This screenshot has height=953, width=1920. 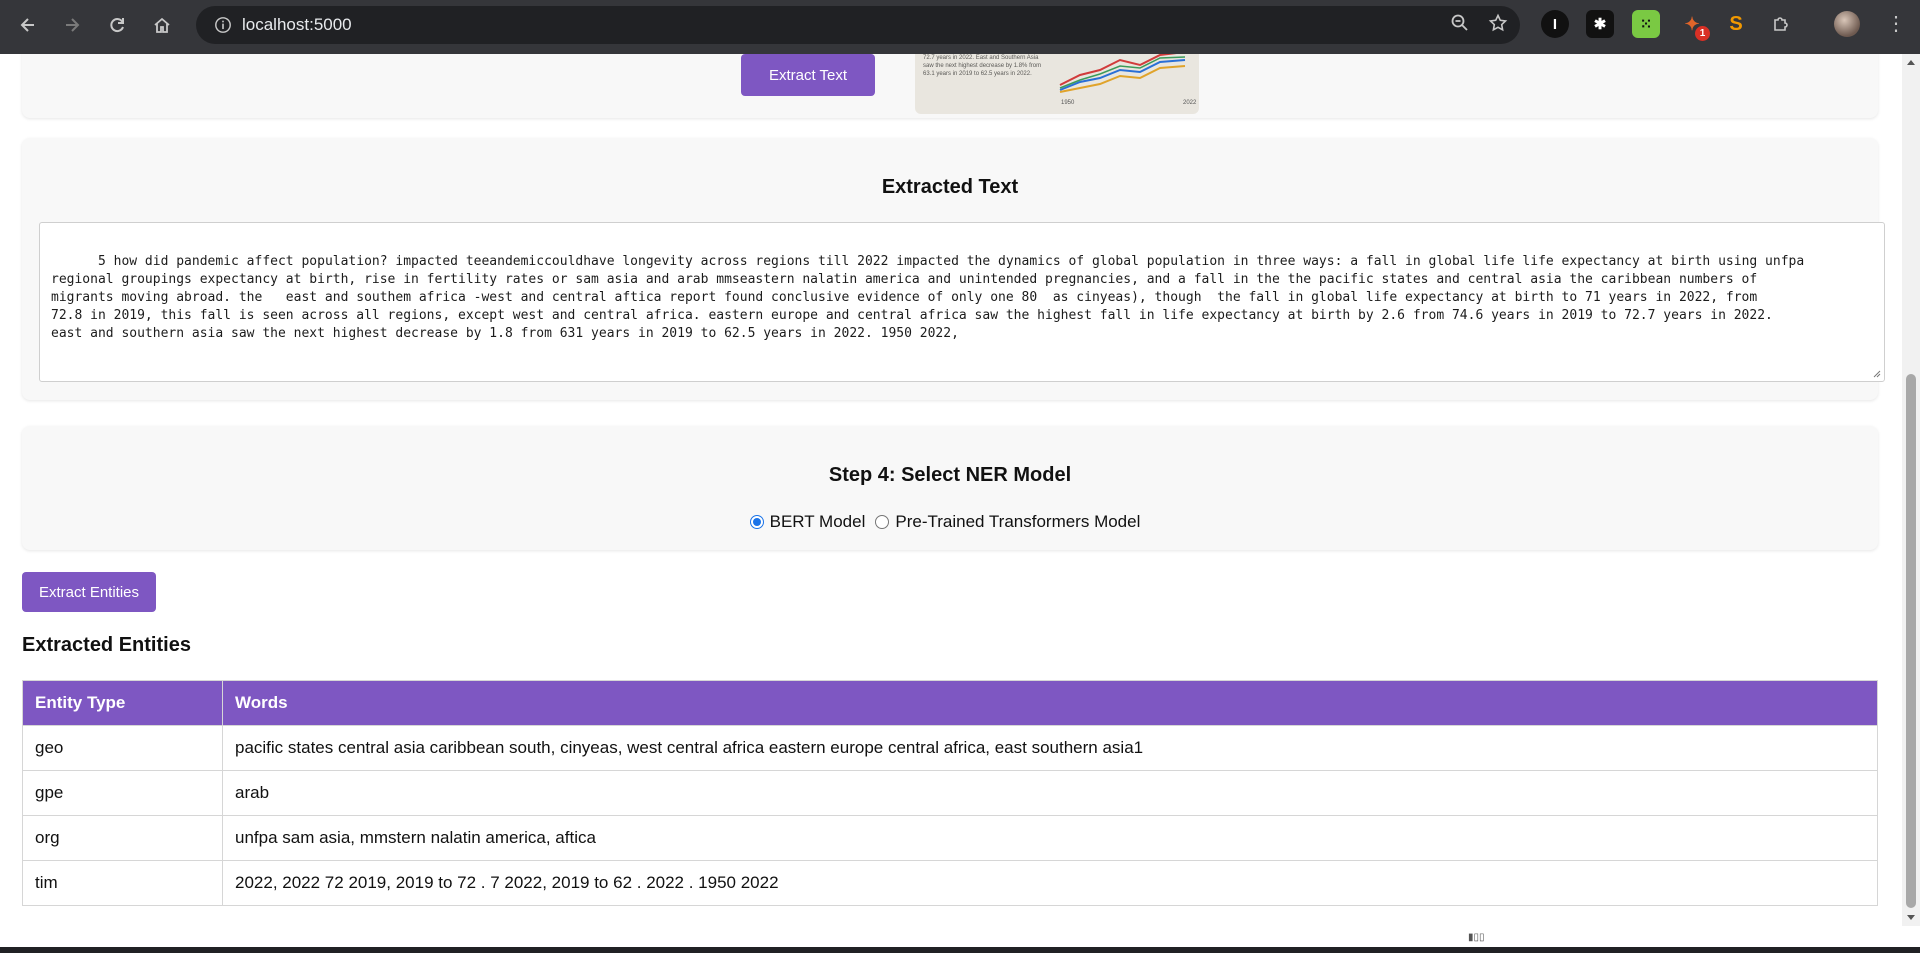 What do you see at coordinates (808, 75) in the screenshot?
I see `extract-text-button: Extract Text` at bounding box center [808, 75].